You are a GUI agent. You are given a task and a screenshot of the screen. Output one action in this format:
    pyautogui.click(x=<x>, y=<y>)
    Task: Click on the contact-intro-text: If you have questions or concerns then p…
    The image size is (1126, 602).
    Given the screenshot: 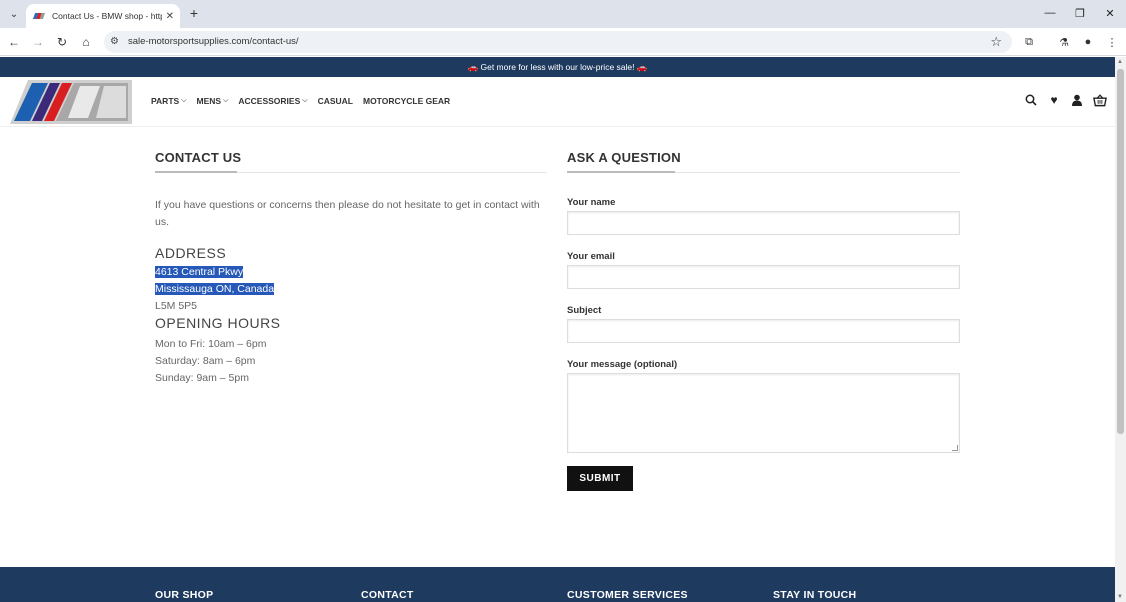 What is the action you would take?
    pyautogui.click(x=347, y=213)
    